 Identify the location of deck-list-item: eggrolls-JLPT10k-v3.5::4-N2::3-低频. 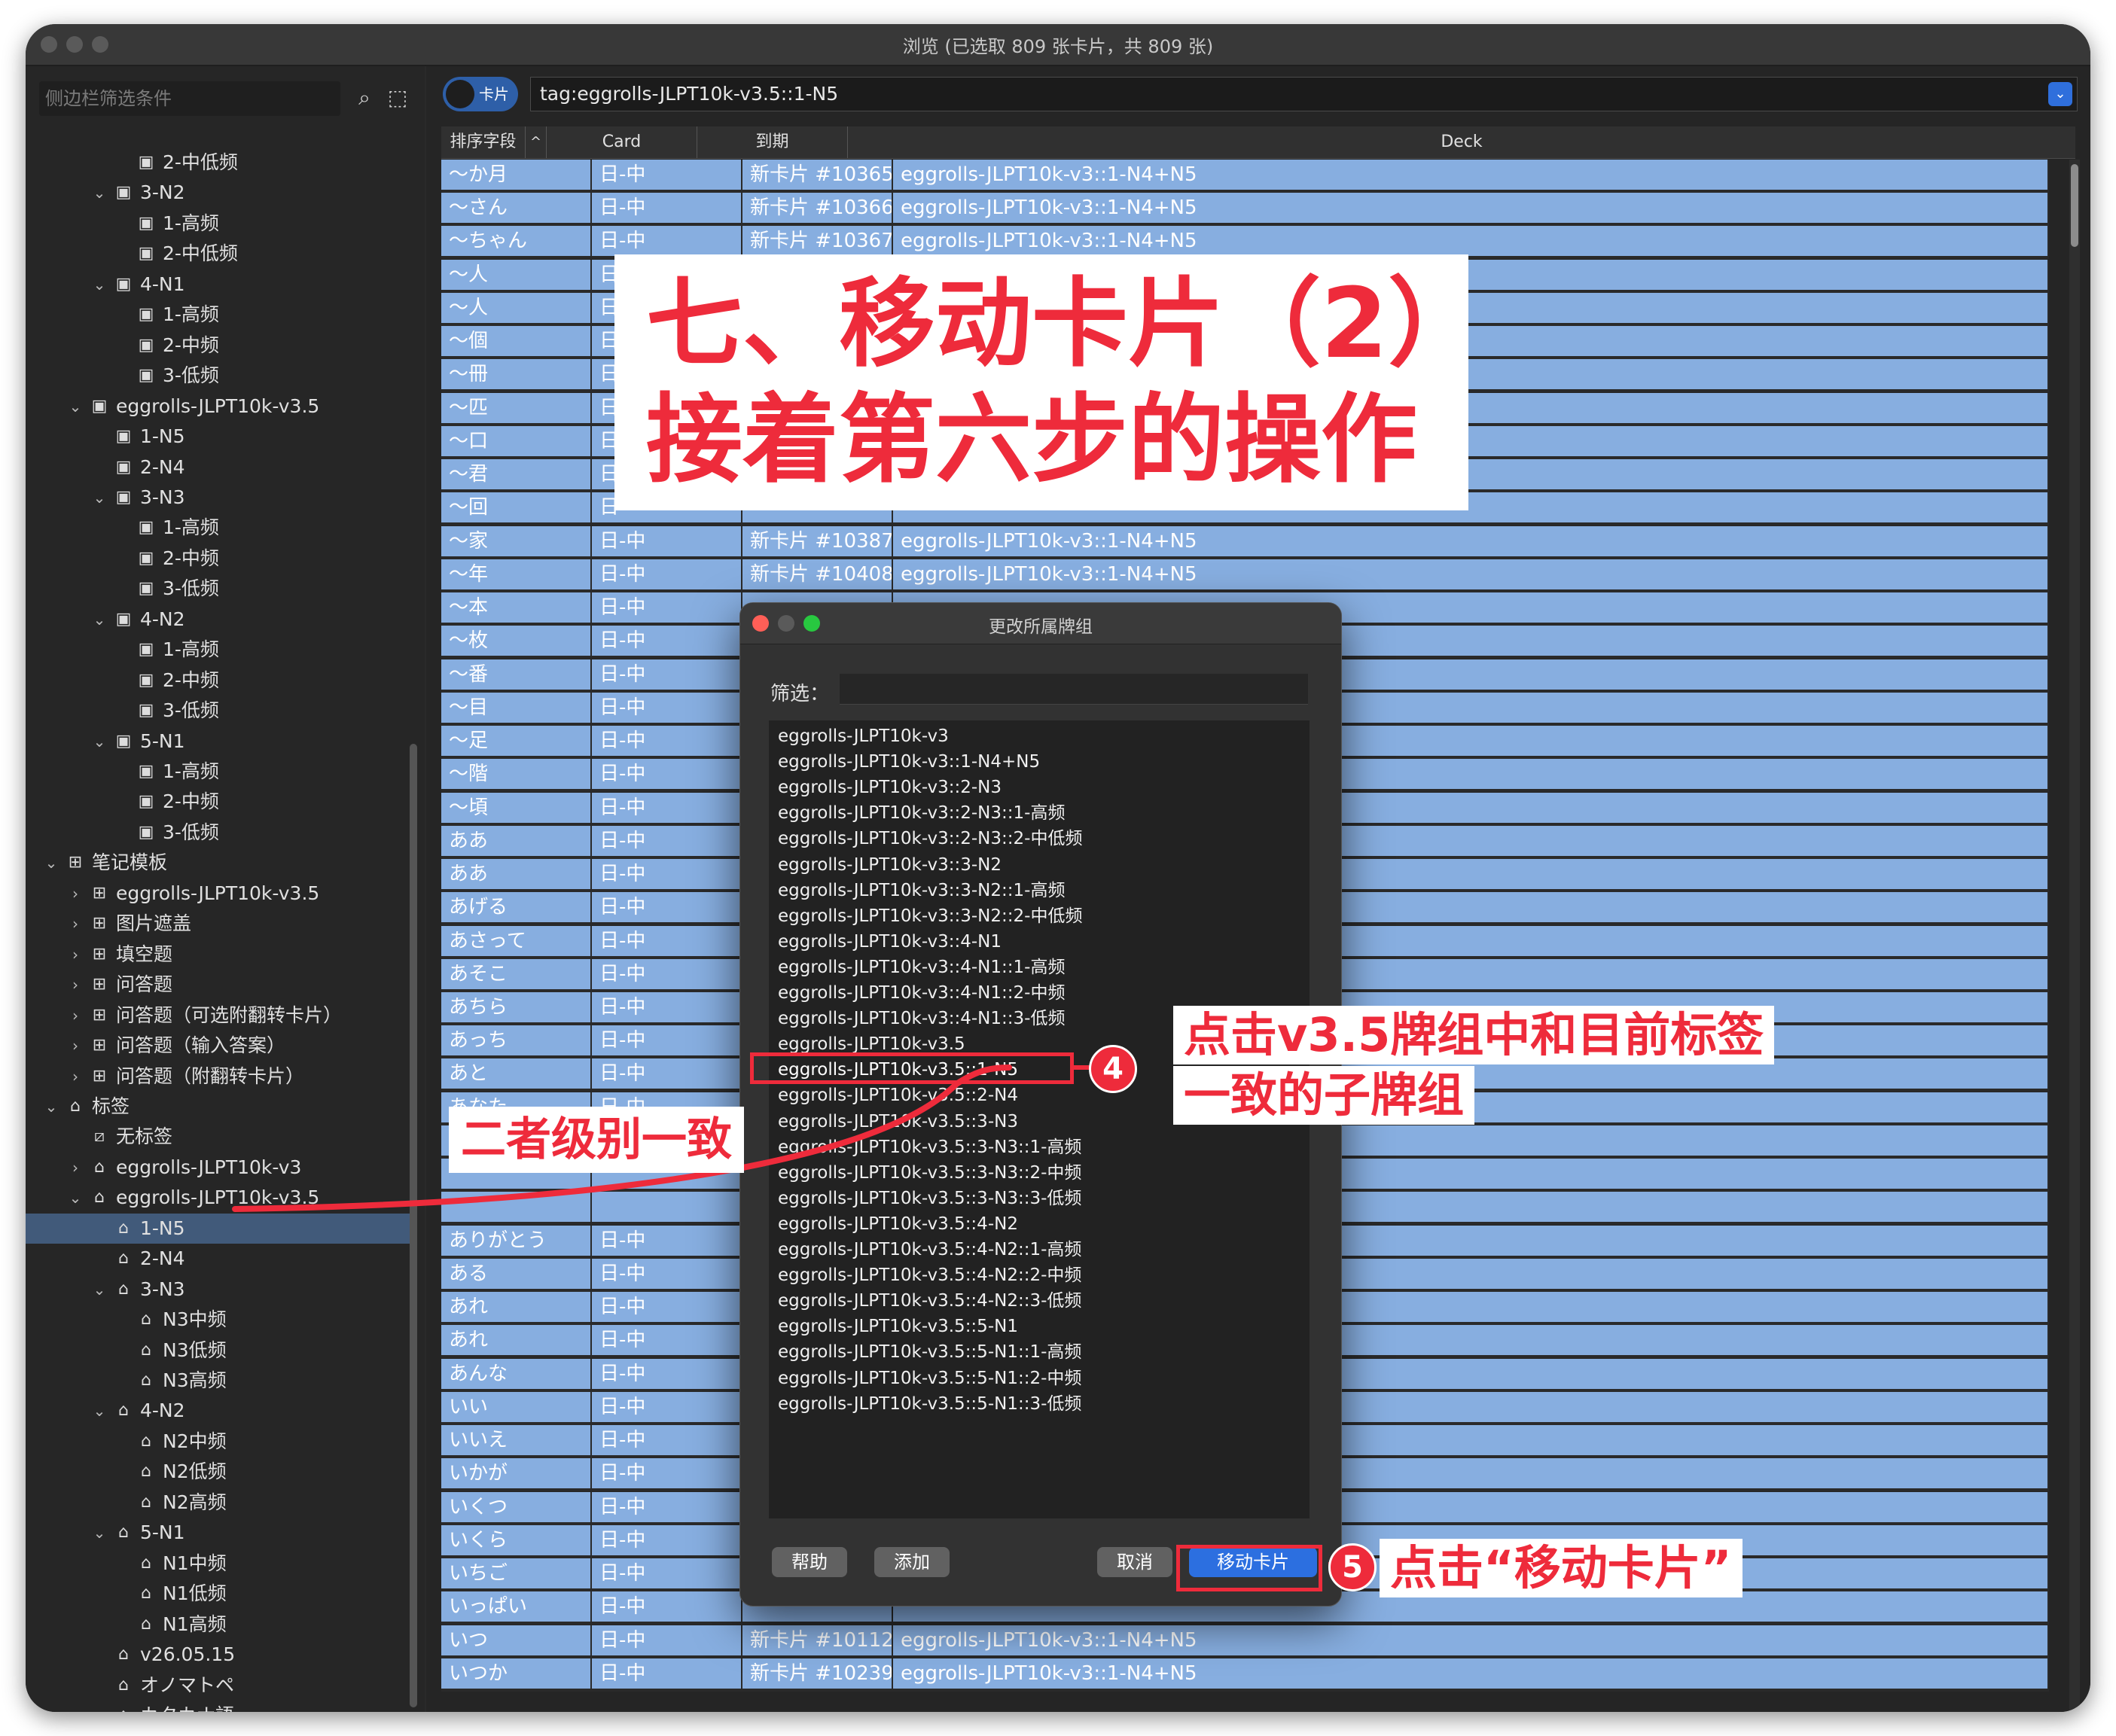
(929, 1301).